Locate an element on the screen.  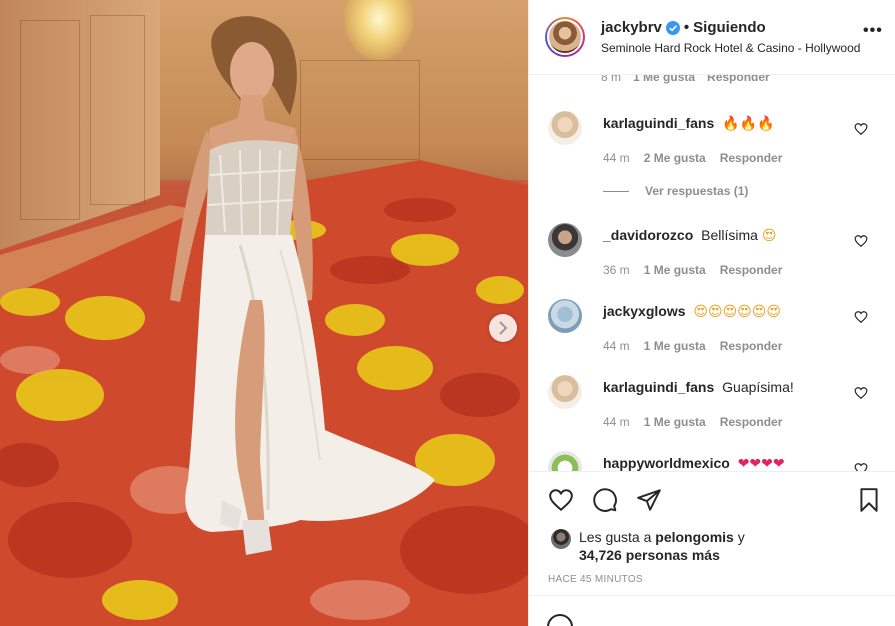
paper-plane-icon is located at coordinates (649, 500).